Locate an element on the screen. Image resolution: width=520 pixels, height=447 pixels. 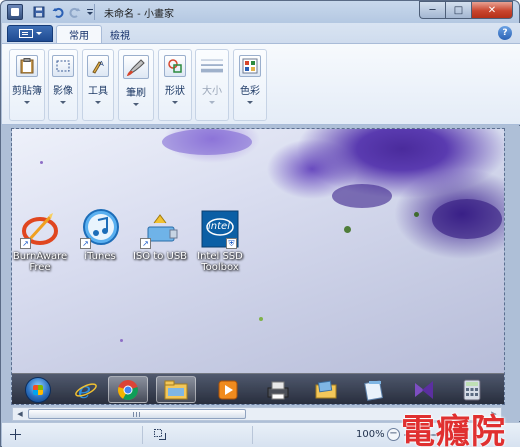
ribbon-group-label: 剪貼簿 is located at coordinates (27, 91).